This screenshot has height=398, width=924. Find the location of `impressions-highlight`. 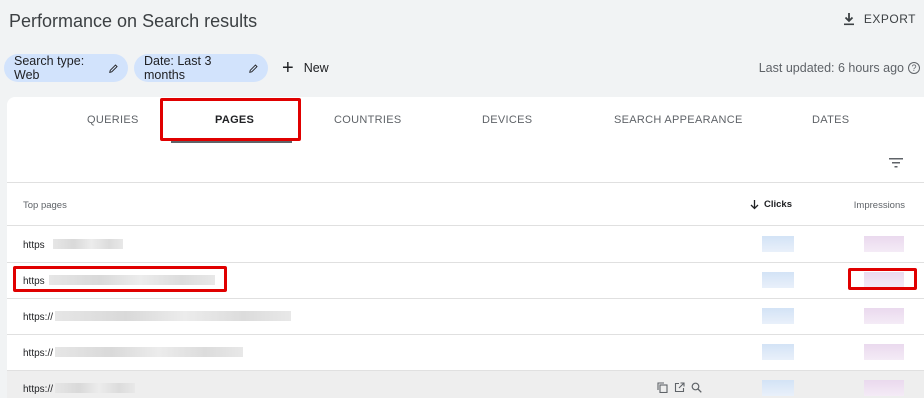

impressions-highlight is located at coordinates (882, 279).